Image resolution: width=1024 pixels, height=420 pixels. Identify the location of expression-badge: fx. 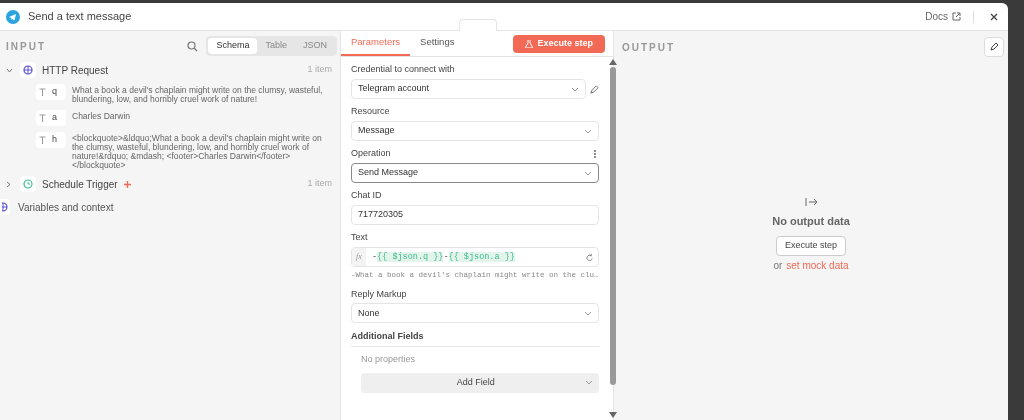
(359, 257).